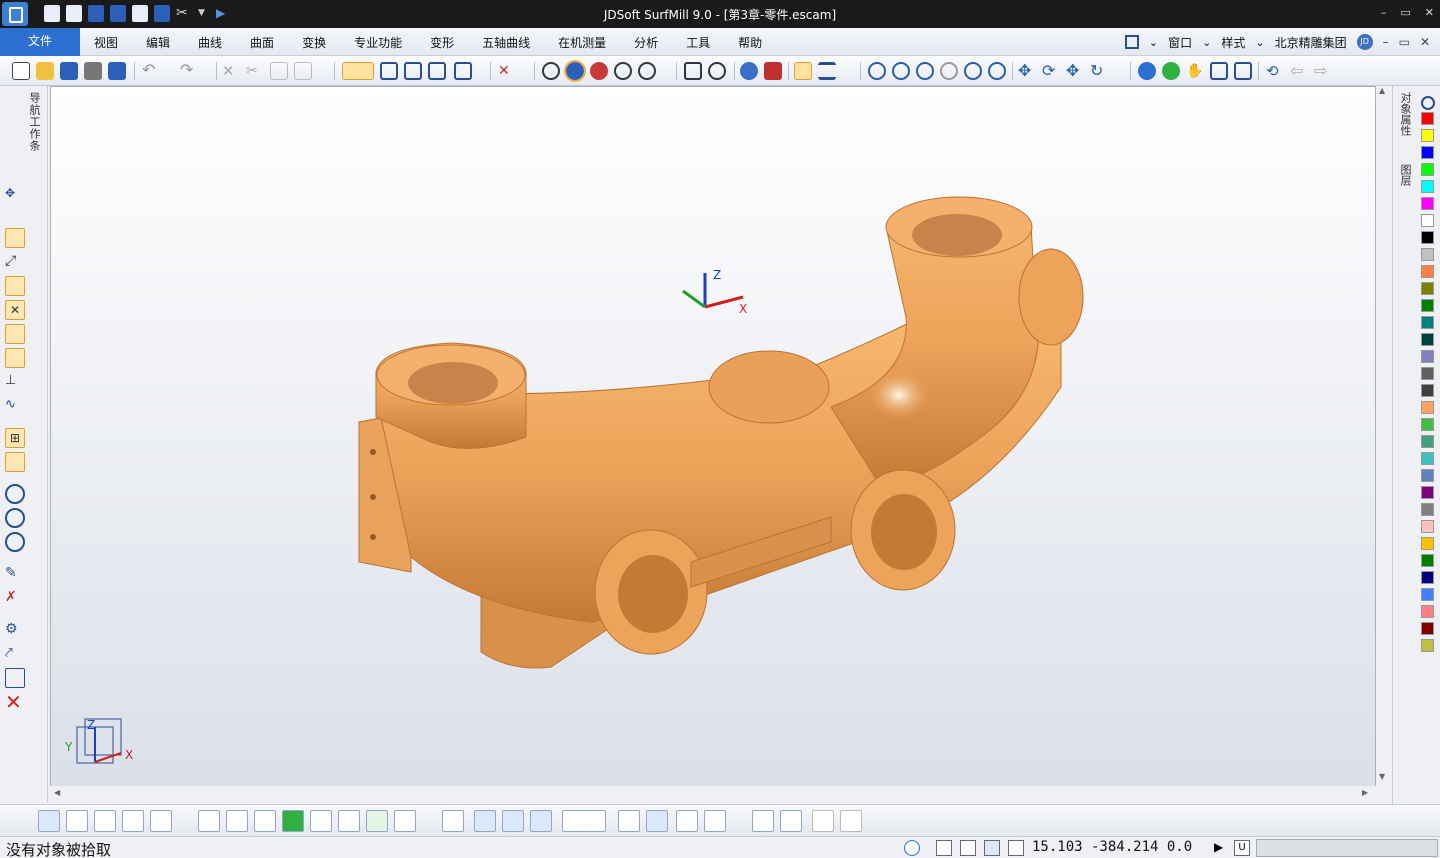 This screenshot has width=1440, height=858. Describe the element at coordinates (442, 42) in the screenshot. I see `menu-deform: 变形` at that location.